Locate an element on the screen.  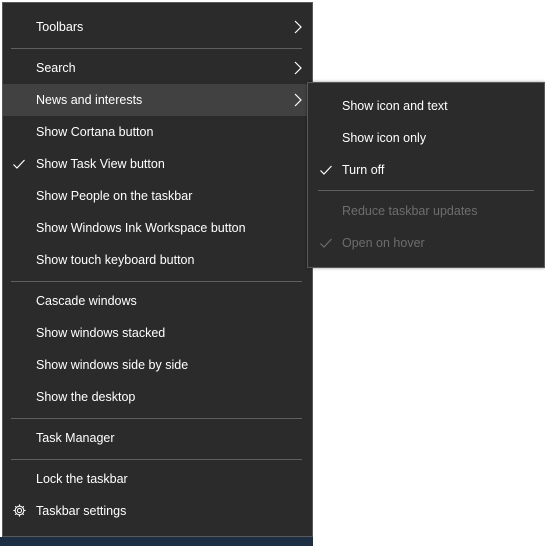
menu-item-label: Open on hover is located at coordinates (383, 243).